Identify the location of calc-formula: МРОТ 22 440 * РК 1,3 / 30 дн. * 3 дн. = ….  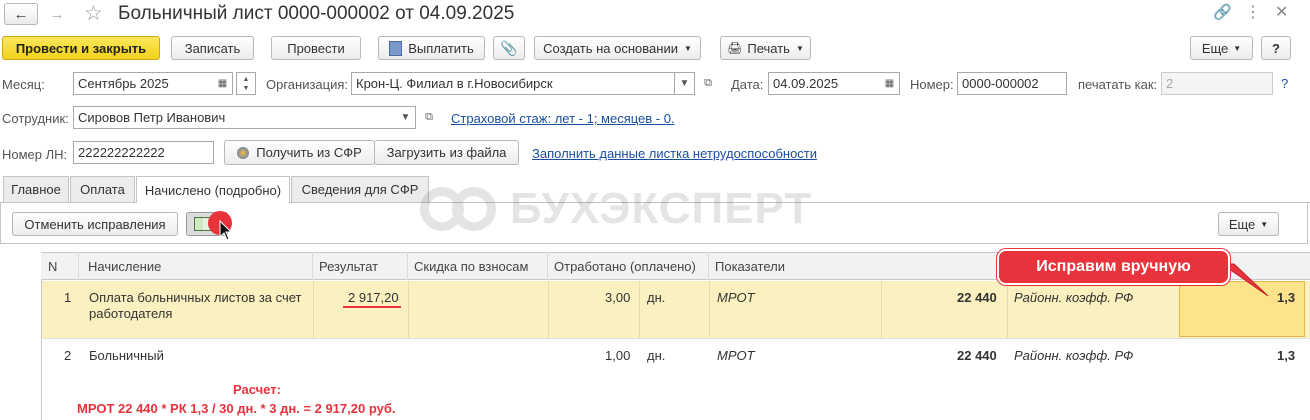
(236, 408).